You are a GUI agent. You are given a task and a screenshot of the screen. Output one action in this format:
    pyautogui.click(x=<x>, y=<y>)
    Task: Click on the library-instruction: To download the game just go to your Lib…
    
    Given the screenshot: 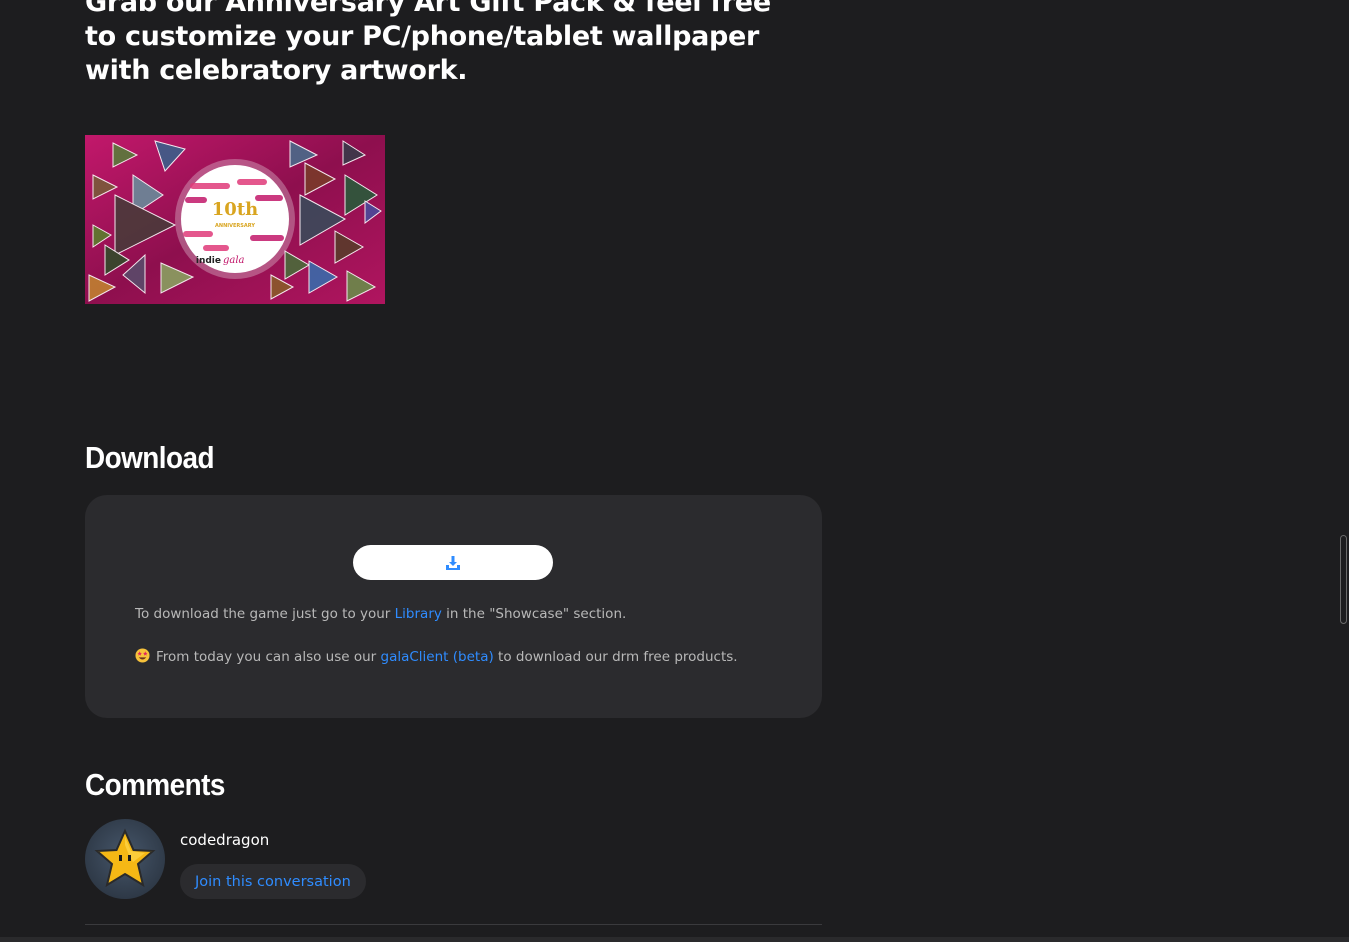 What is the action you would take?
    pyautogui.click(x=380, y=614)
    